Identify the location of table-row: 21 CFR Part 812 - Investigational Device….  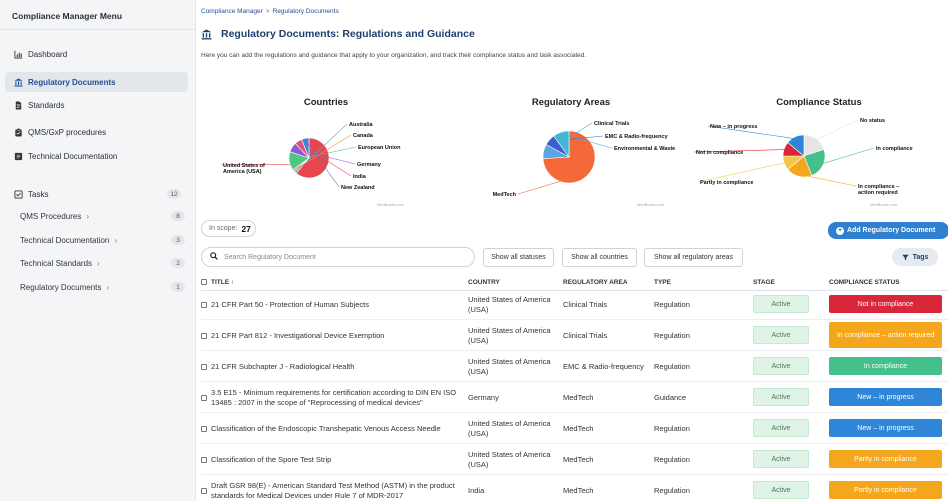
(574, 335).